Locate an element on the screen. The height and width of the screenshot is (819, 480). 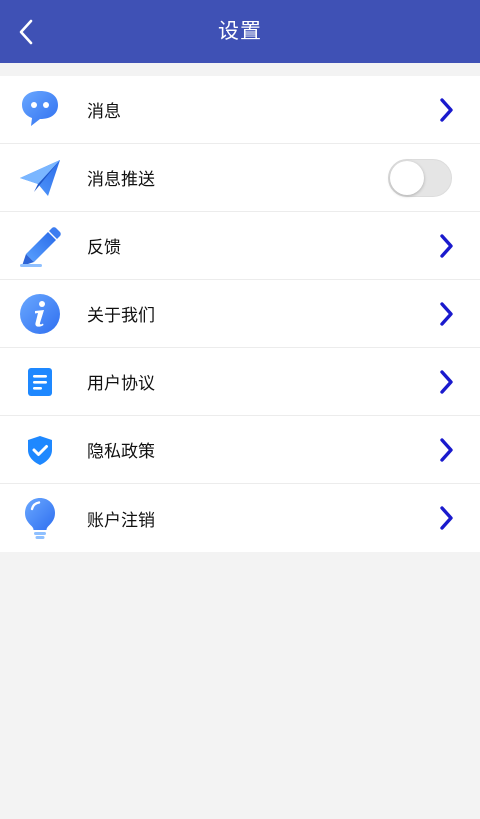
settings-item-push: 消息推送 is located at coordinates (240, 178).